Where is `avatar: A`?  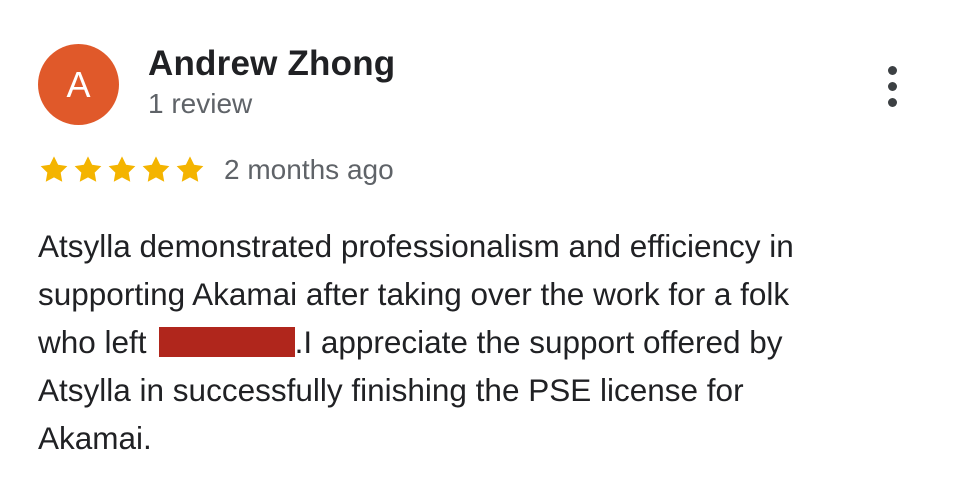 avatar: A is located at coordinates (78, 84).